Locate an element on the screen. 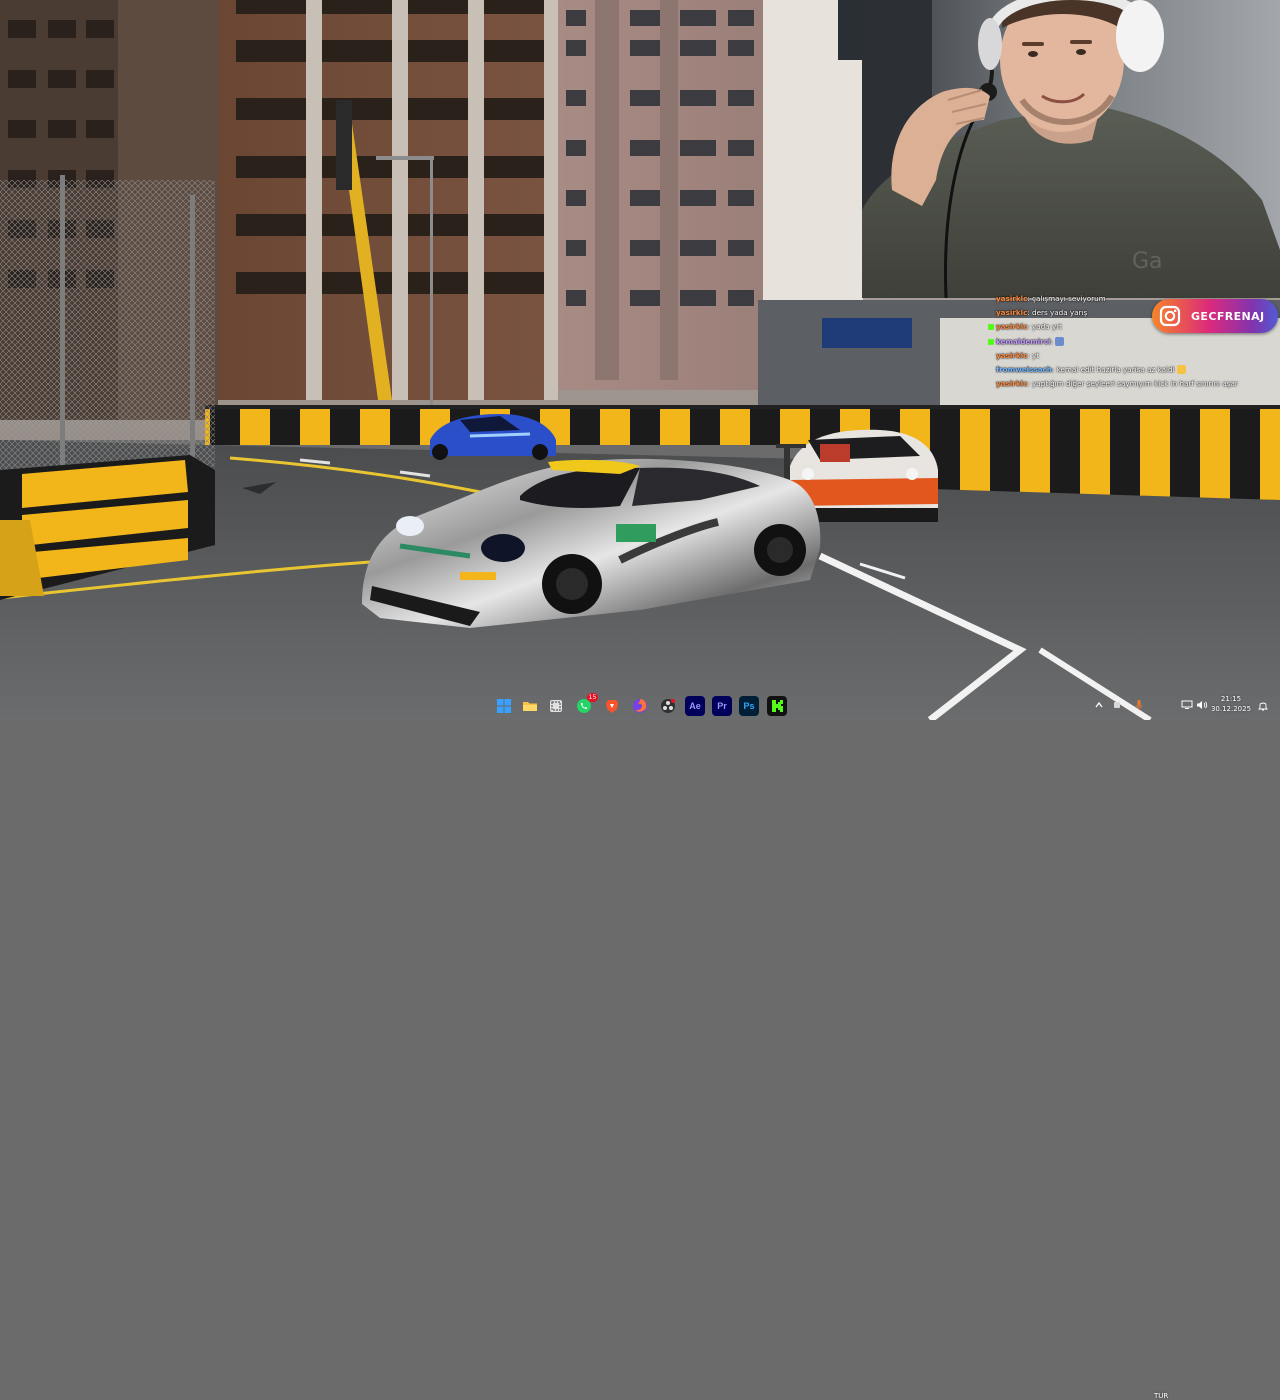 The image size is (1280, 1400). kick-button is located at coordinates (777, 706).